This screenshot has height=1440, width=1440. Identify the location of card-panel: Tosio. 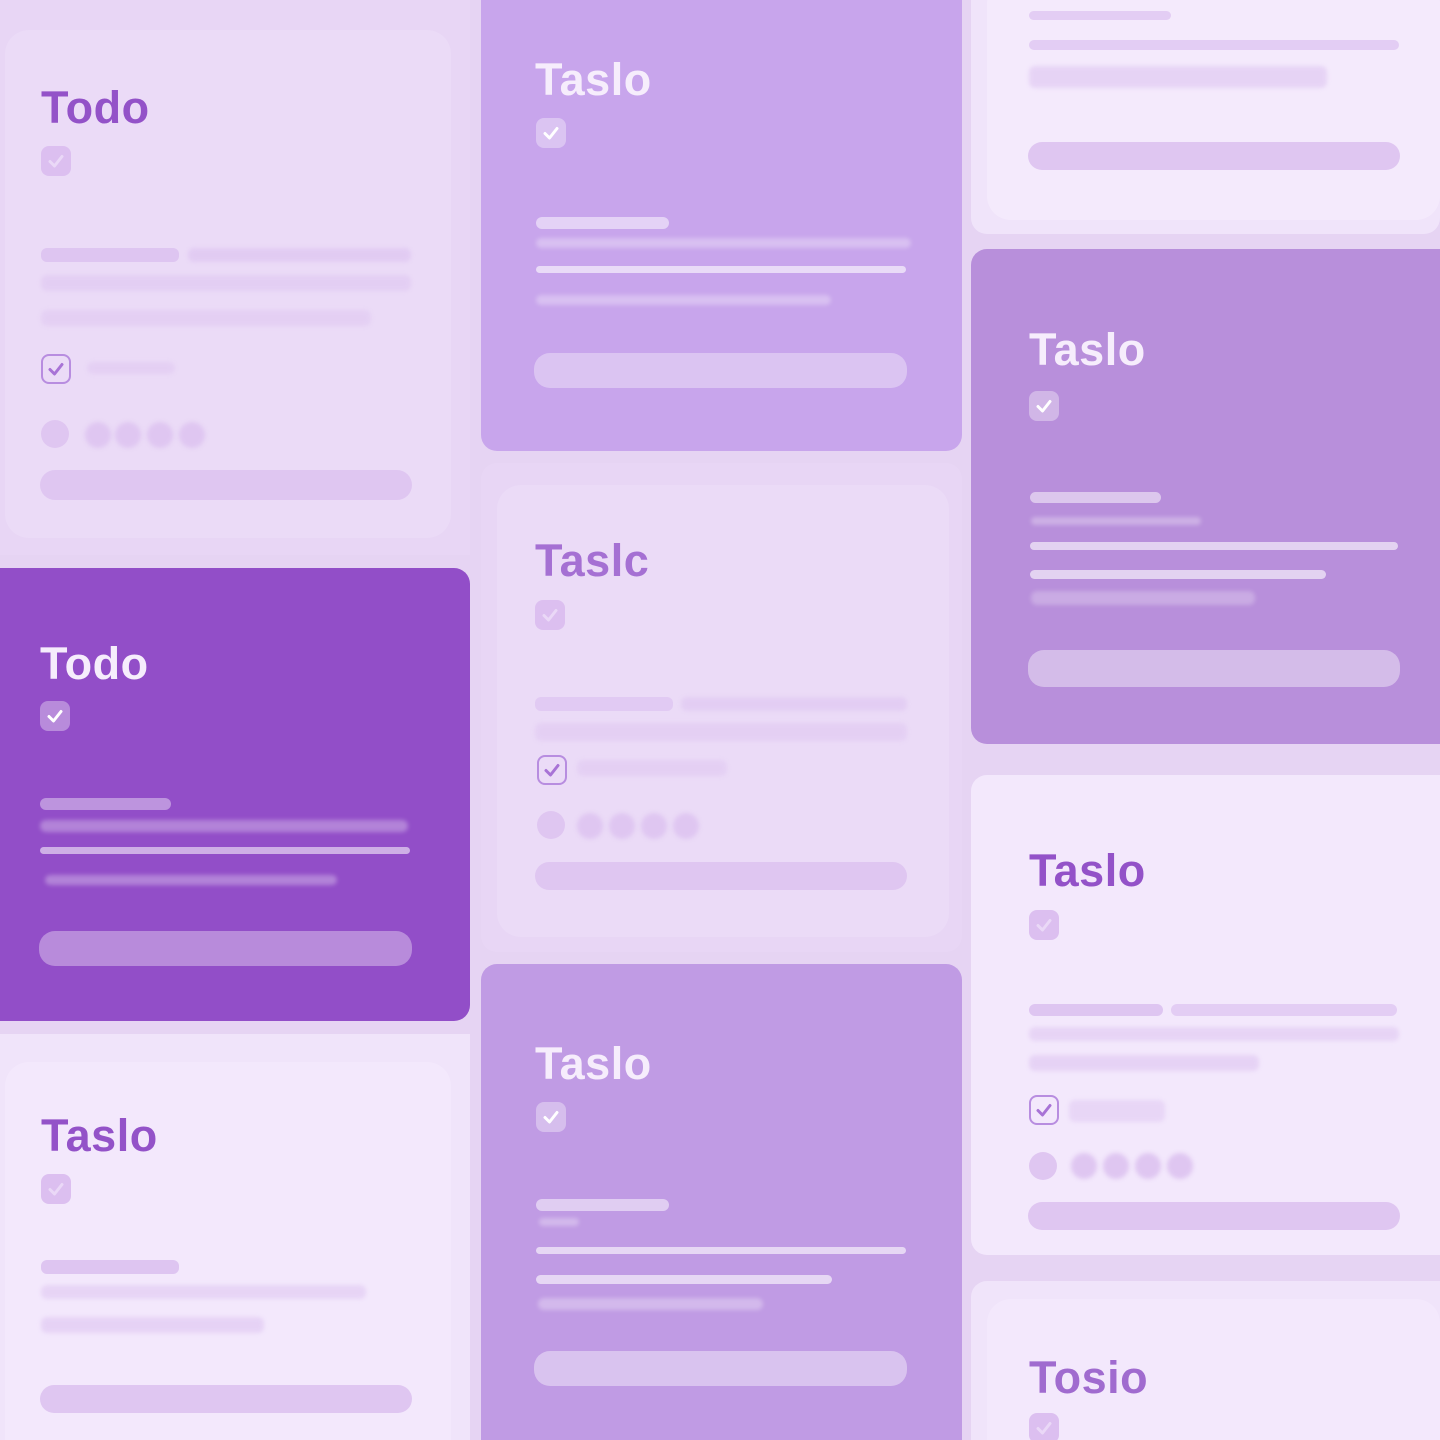
(1213, 1369).